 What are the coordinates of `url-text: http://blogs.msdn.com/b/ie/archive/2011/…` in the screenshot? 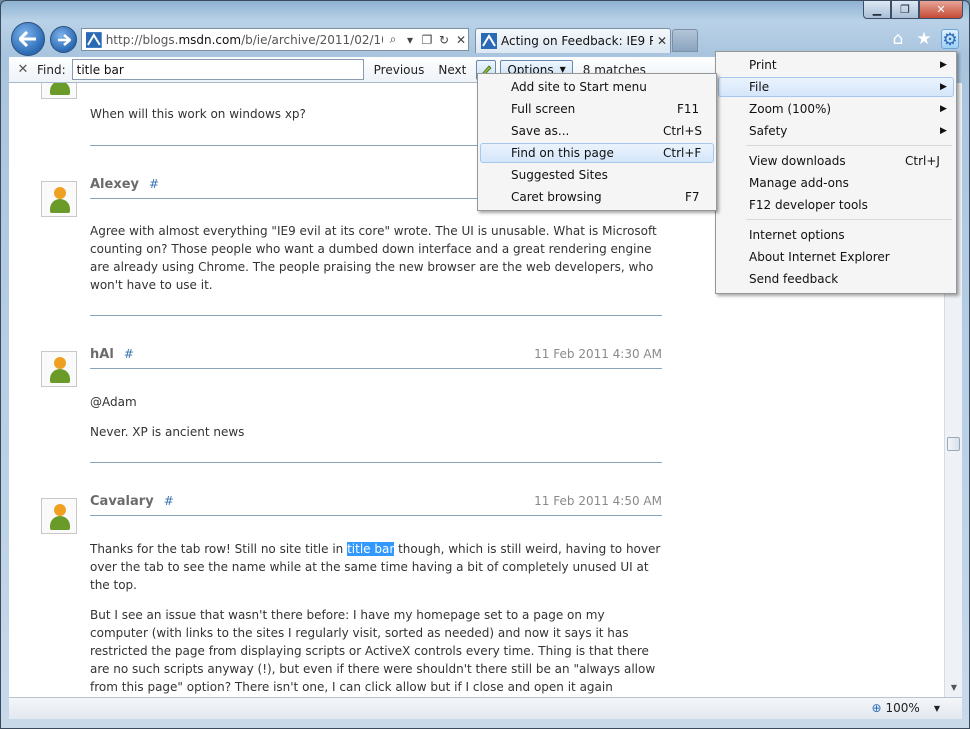 It's located at (244, 40).